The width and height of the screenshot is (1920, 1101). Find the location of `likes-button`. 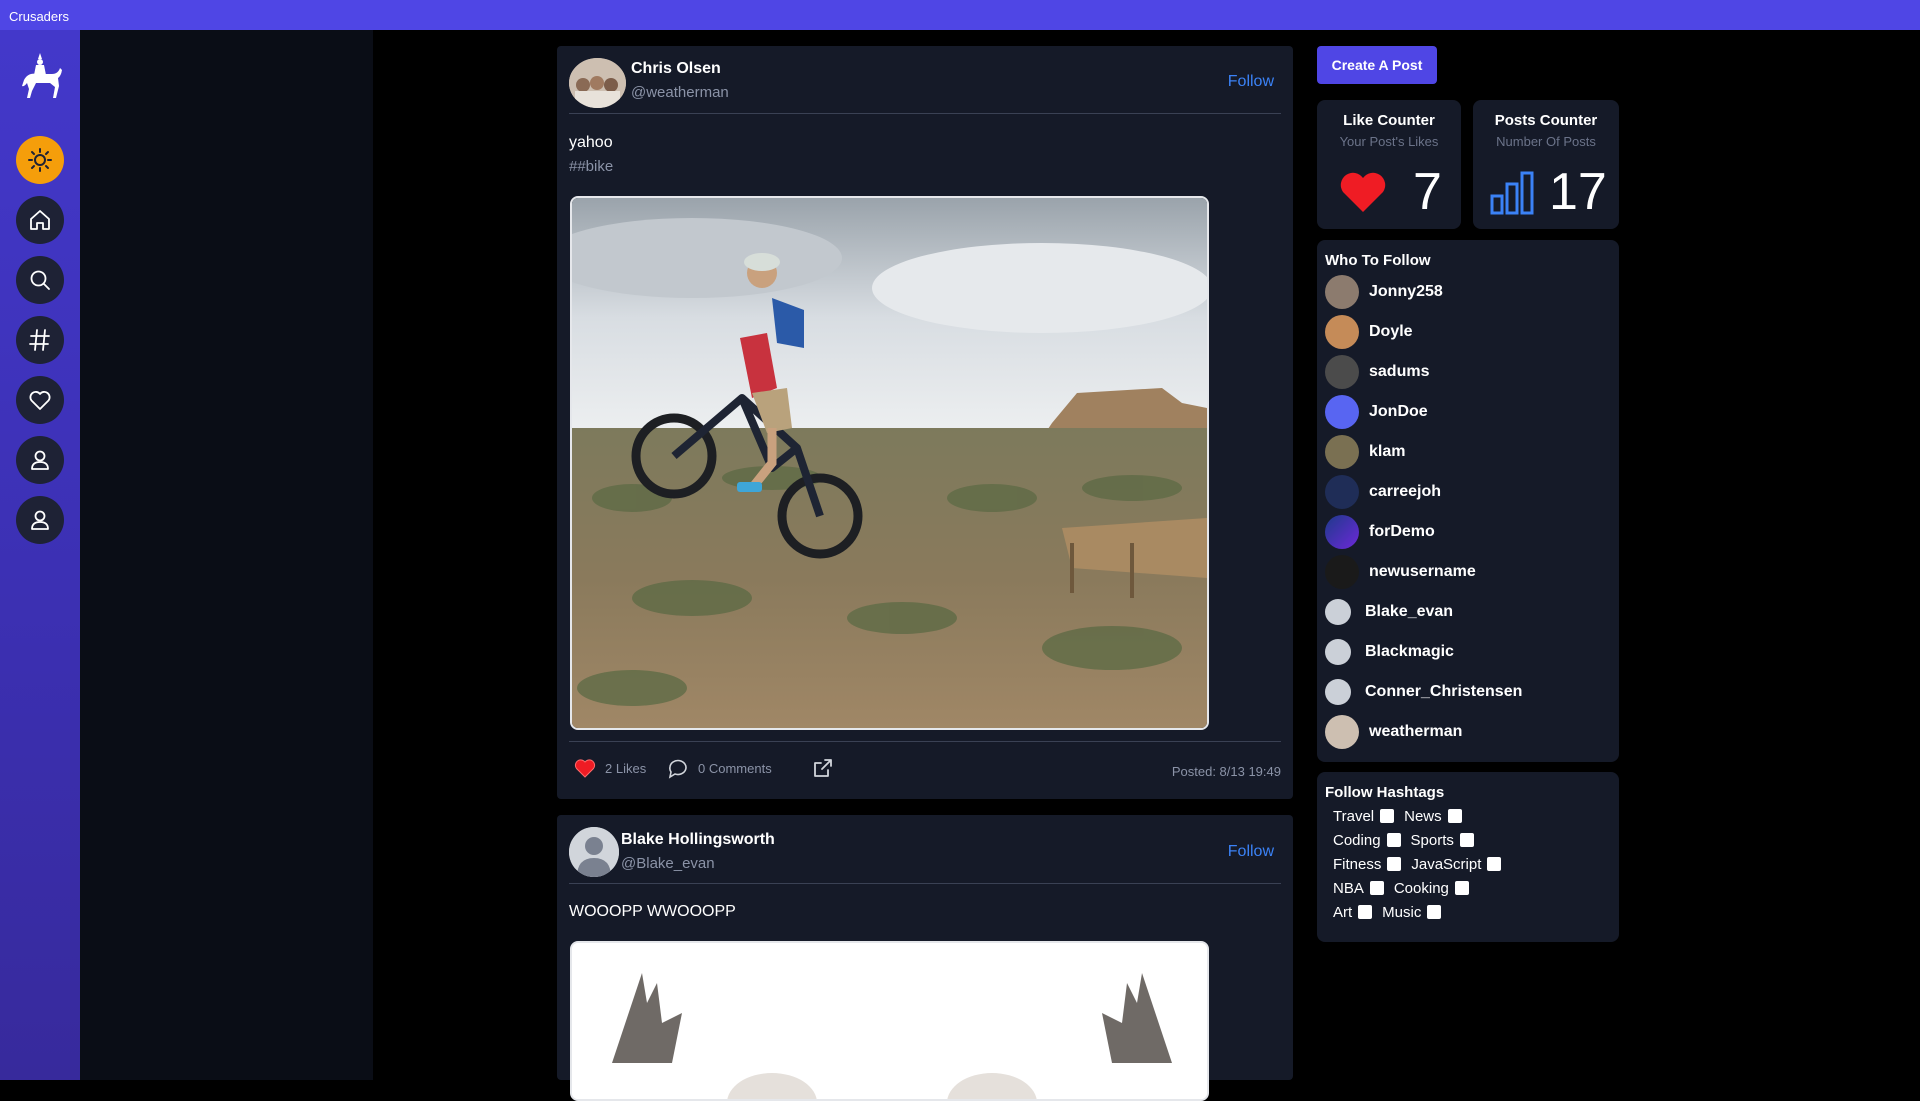

likes-button is located at coordinates (40, 400).